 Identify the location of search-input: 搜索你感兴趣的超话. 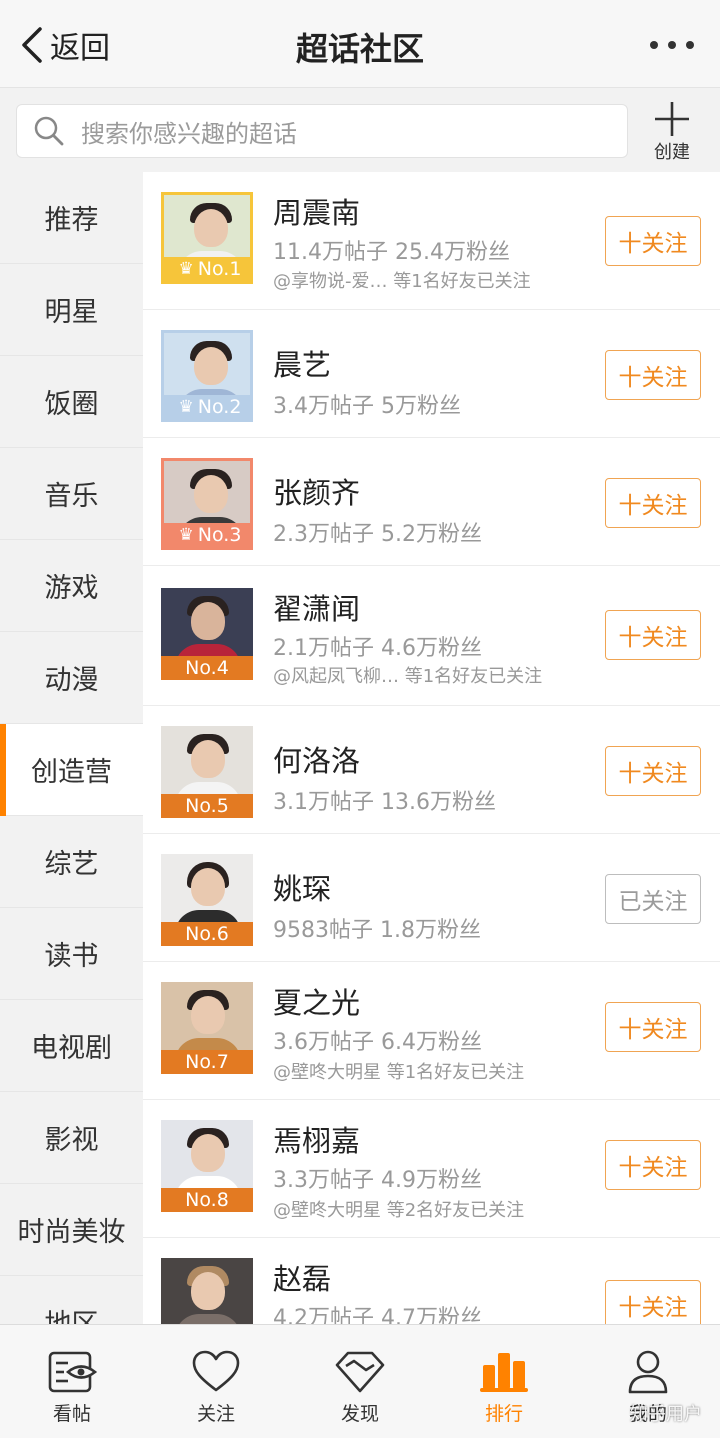
(322, 131).